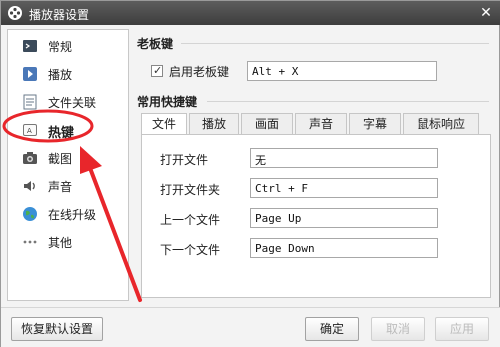 This screenshot has height=347, width=500. What do you see at coordinates (60, 75) in the screenshot?
I see `sidebar-item-label: 播放` at bounding box center [60, 75].